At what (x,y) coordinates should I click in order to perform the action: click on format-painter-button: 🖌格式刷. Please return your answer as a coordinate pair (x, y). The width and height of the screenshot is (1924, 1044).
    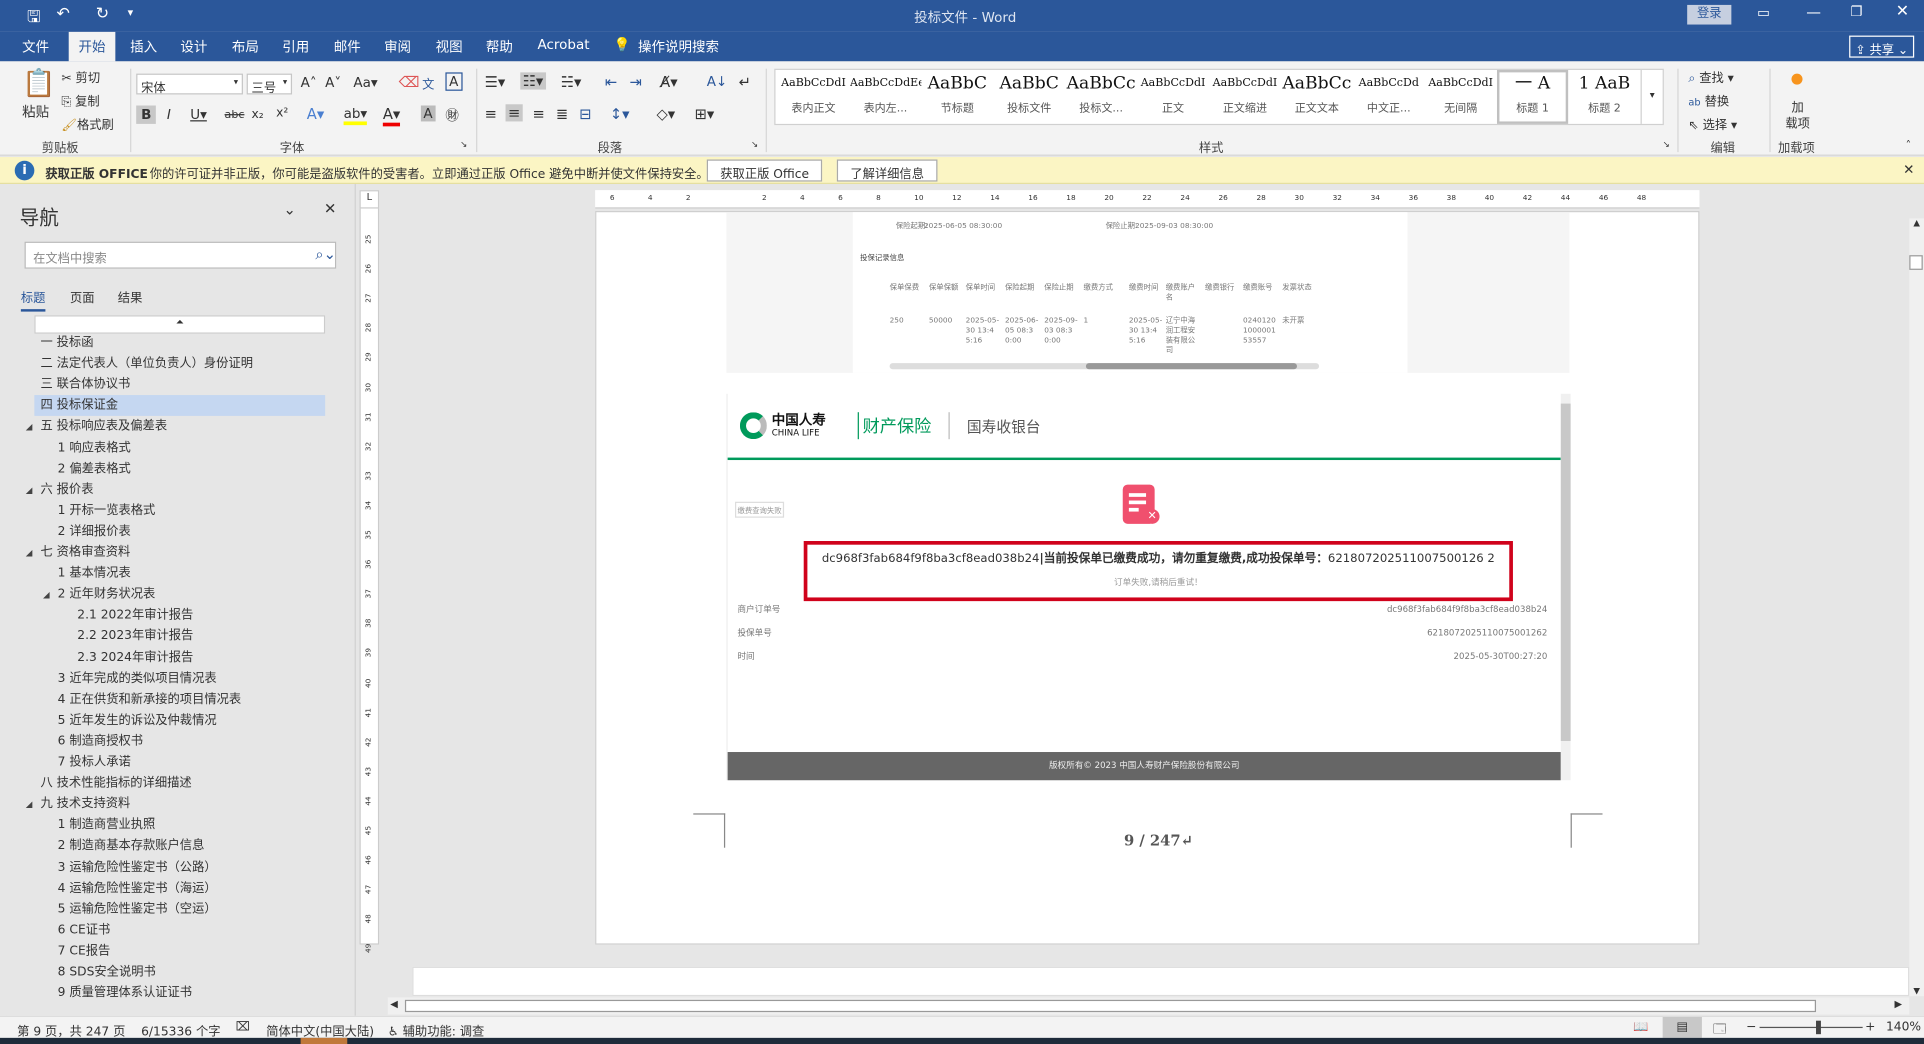
    Looking at the image, I should click on (87, 123).